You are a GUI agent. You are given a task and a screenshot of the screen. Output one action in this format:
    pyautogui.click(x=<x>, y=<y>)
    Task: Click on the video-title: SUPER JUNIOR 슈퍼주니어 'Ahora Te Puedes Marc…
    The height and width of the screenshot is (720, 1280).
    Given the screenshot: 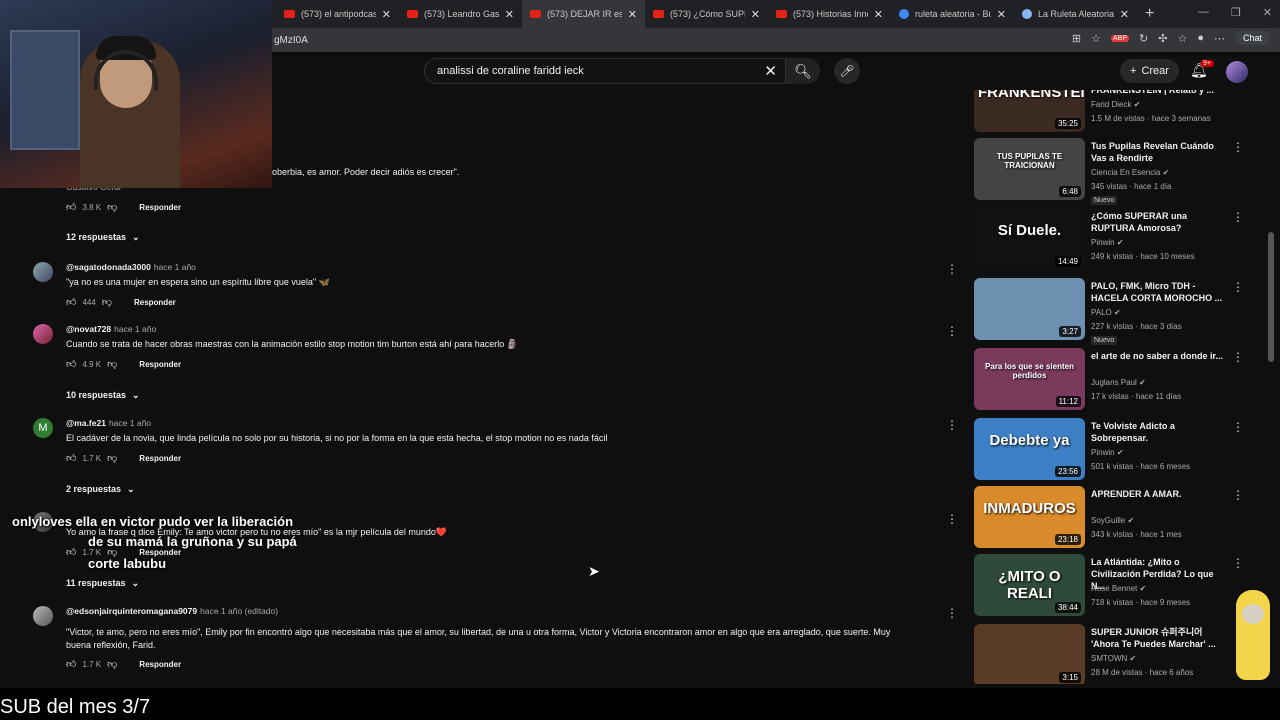 What is the action you would take?
    pyautogui.click(x=1160, y=638)
    